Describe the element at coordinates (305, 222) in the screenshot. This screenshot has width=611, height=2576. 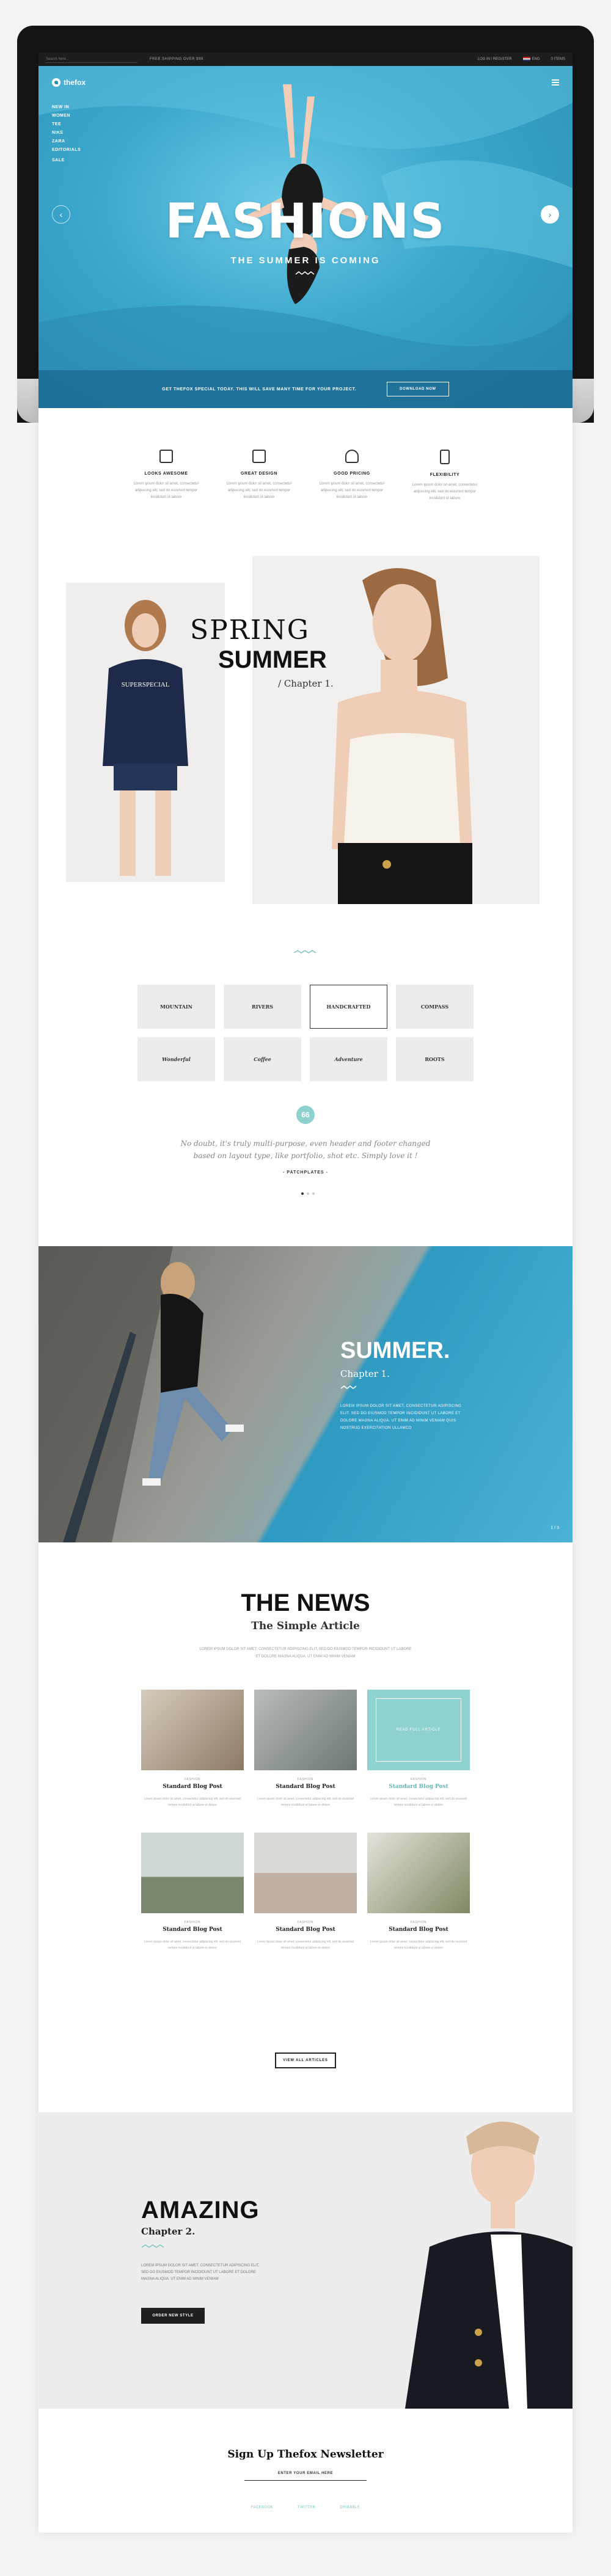
I see `hero-title: FASHIONS` at that location.